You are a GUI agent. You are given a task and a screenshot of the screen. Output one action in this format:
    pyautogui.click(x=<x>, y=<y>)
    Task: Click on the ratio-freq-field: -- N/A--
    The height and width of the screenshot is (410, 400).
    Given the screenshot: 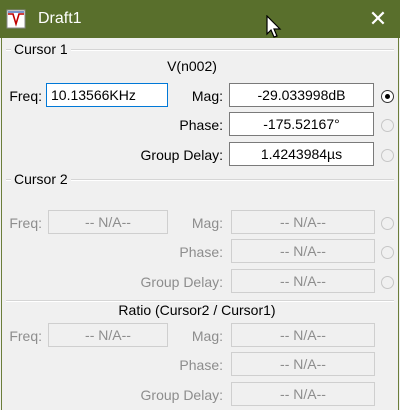 What is the action you would take?
    pyautogui.click(x=108, y=335)
    